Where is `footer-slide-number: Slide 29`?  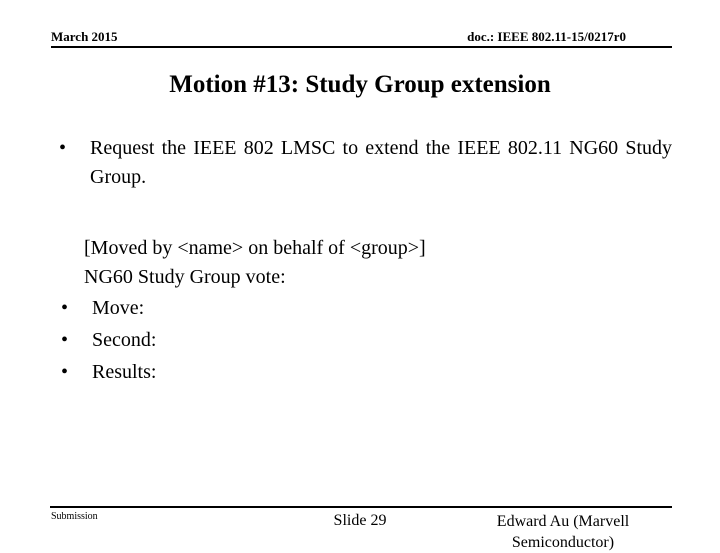
footer-slide-number: Slide 29 is located at coordinates (360, 520).